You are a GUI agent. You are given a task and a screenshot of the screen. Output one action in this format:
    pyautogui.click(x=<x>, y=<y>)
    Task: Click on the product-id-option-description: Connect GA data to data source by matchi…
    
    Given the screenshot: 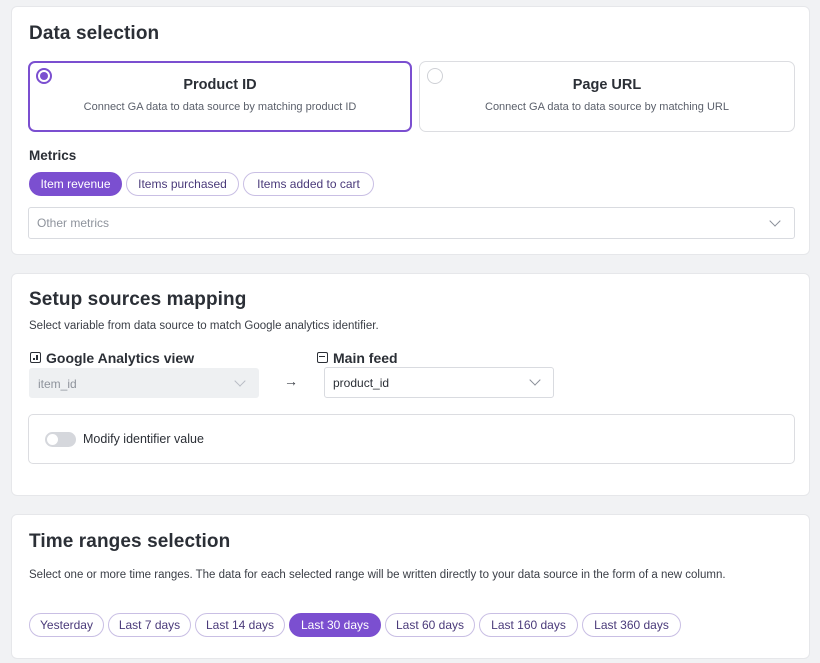 What is the action you would take?
    pyautogui.click(x=220, y=107)
    